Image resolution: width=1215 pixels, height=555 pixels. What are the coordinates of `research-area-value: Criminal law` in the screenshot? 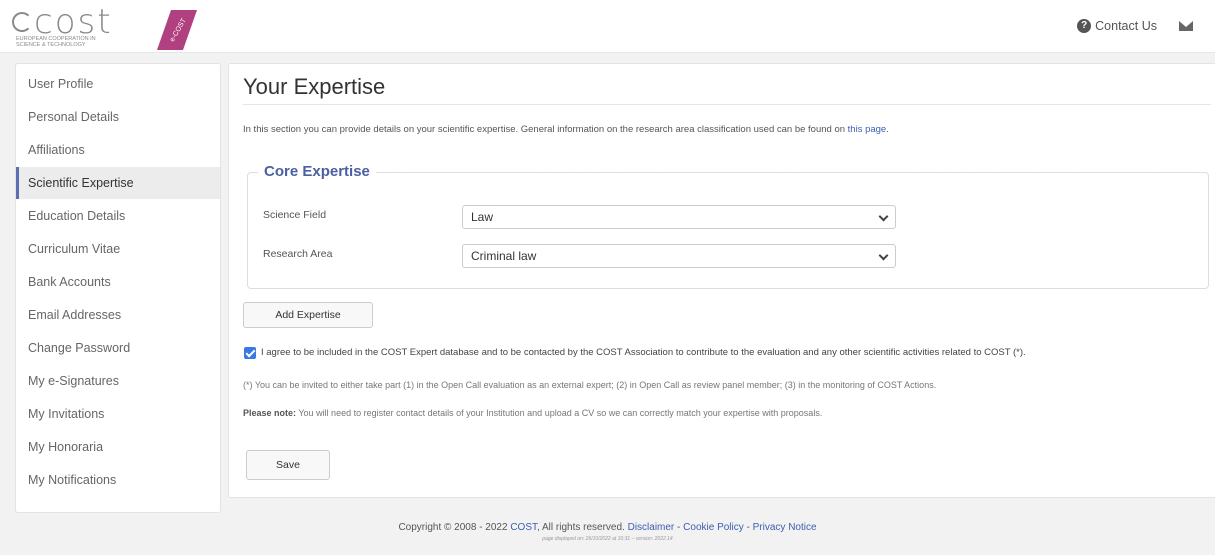 It's located at (504, 256).